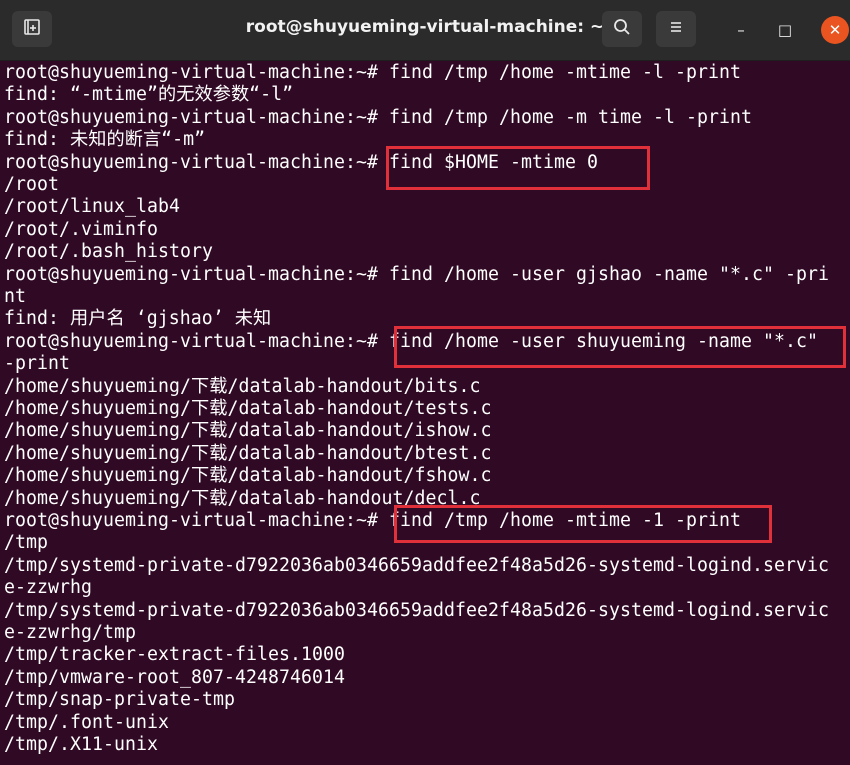 This screenshot has height=765, width=850. I want to click on terminal-line: /tmp/.X11-unix, so click(81, 744).